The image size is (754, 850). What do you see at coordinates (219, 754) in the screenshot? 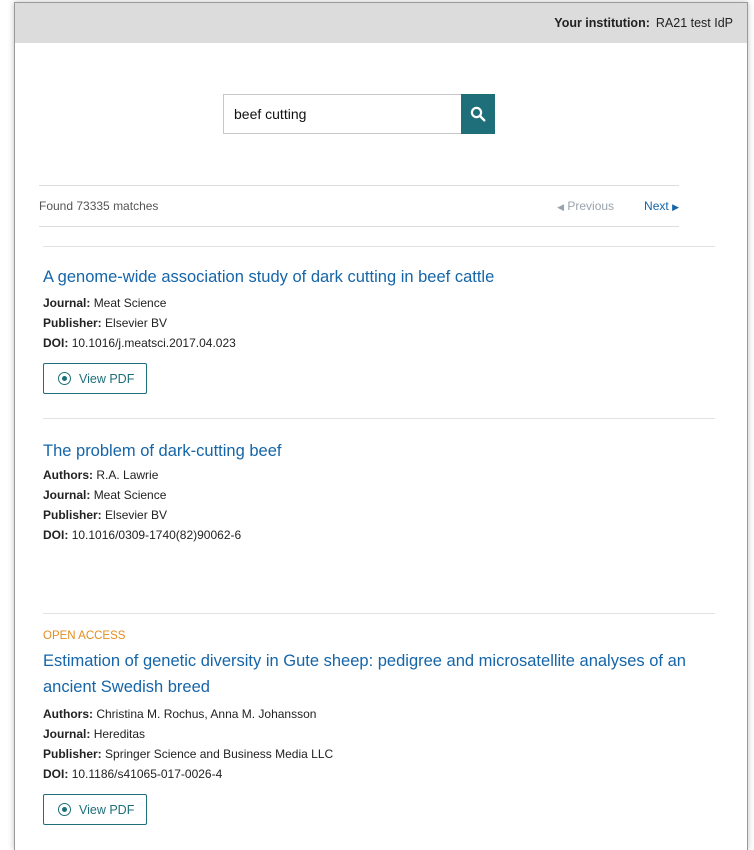
I see `publisher-value: Springer Science and Business Media LLC` at bounding box center [219, 754].